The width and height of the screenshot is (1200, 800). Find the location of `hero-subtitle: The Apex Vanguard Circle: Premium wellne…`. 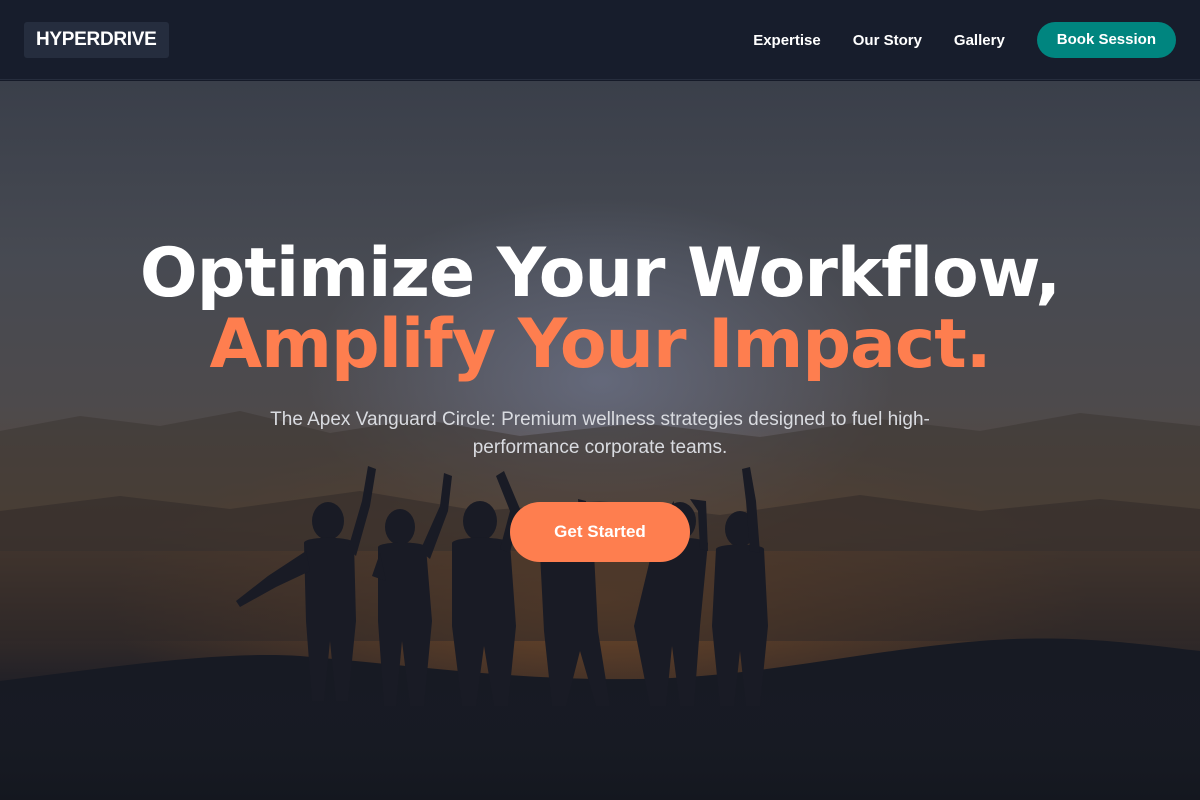

hero-subtitle: The Apex Vanguard Circle: Premium wellne… is located at coordinates (600, 433).